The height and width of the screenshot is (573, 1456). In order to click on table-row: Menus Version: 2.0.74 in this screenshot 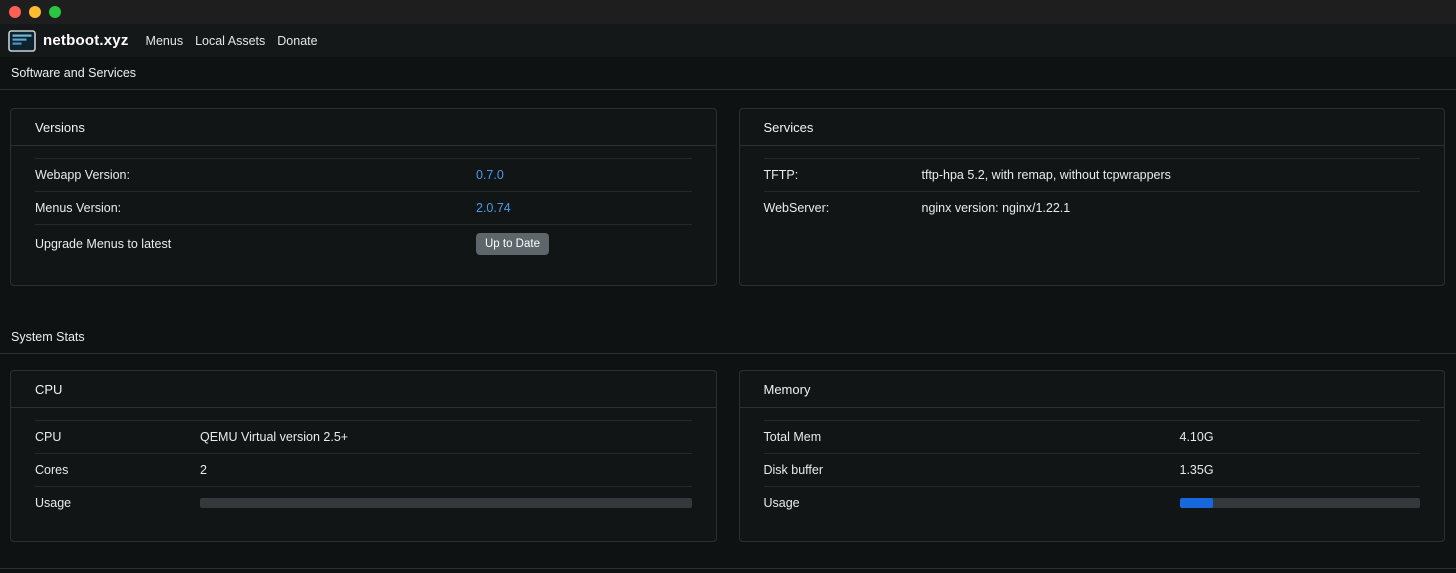, I will do `click(363, 207)`.